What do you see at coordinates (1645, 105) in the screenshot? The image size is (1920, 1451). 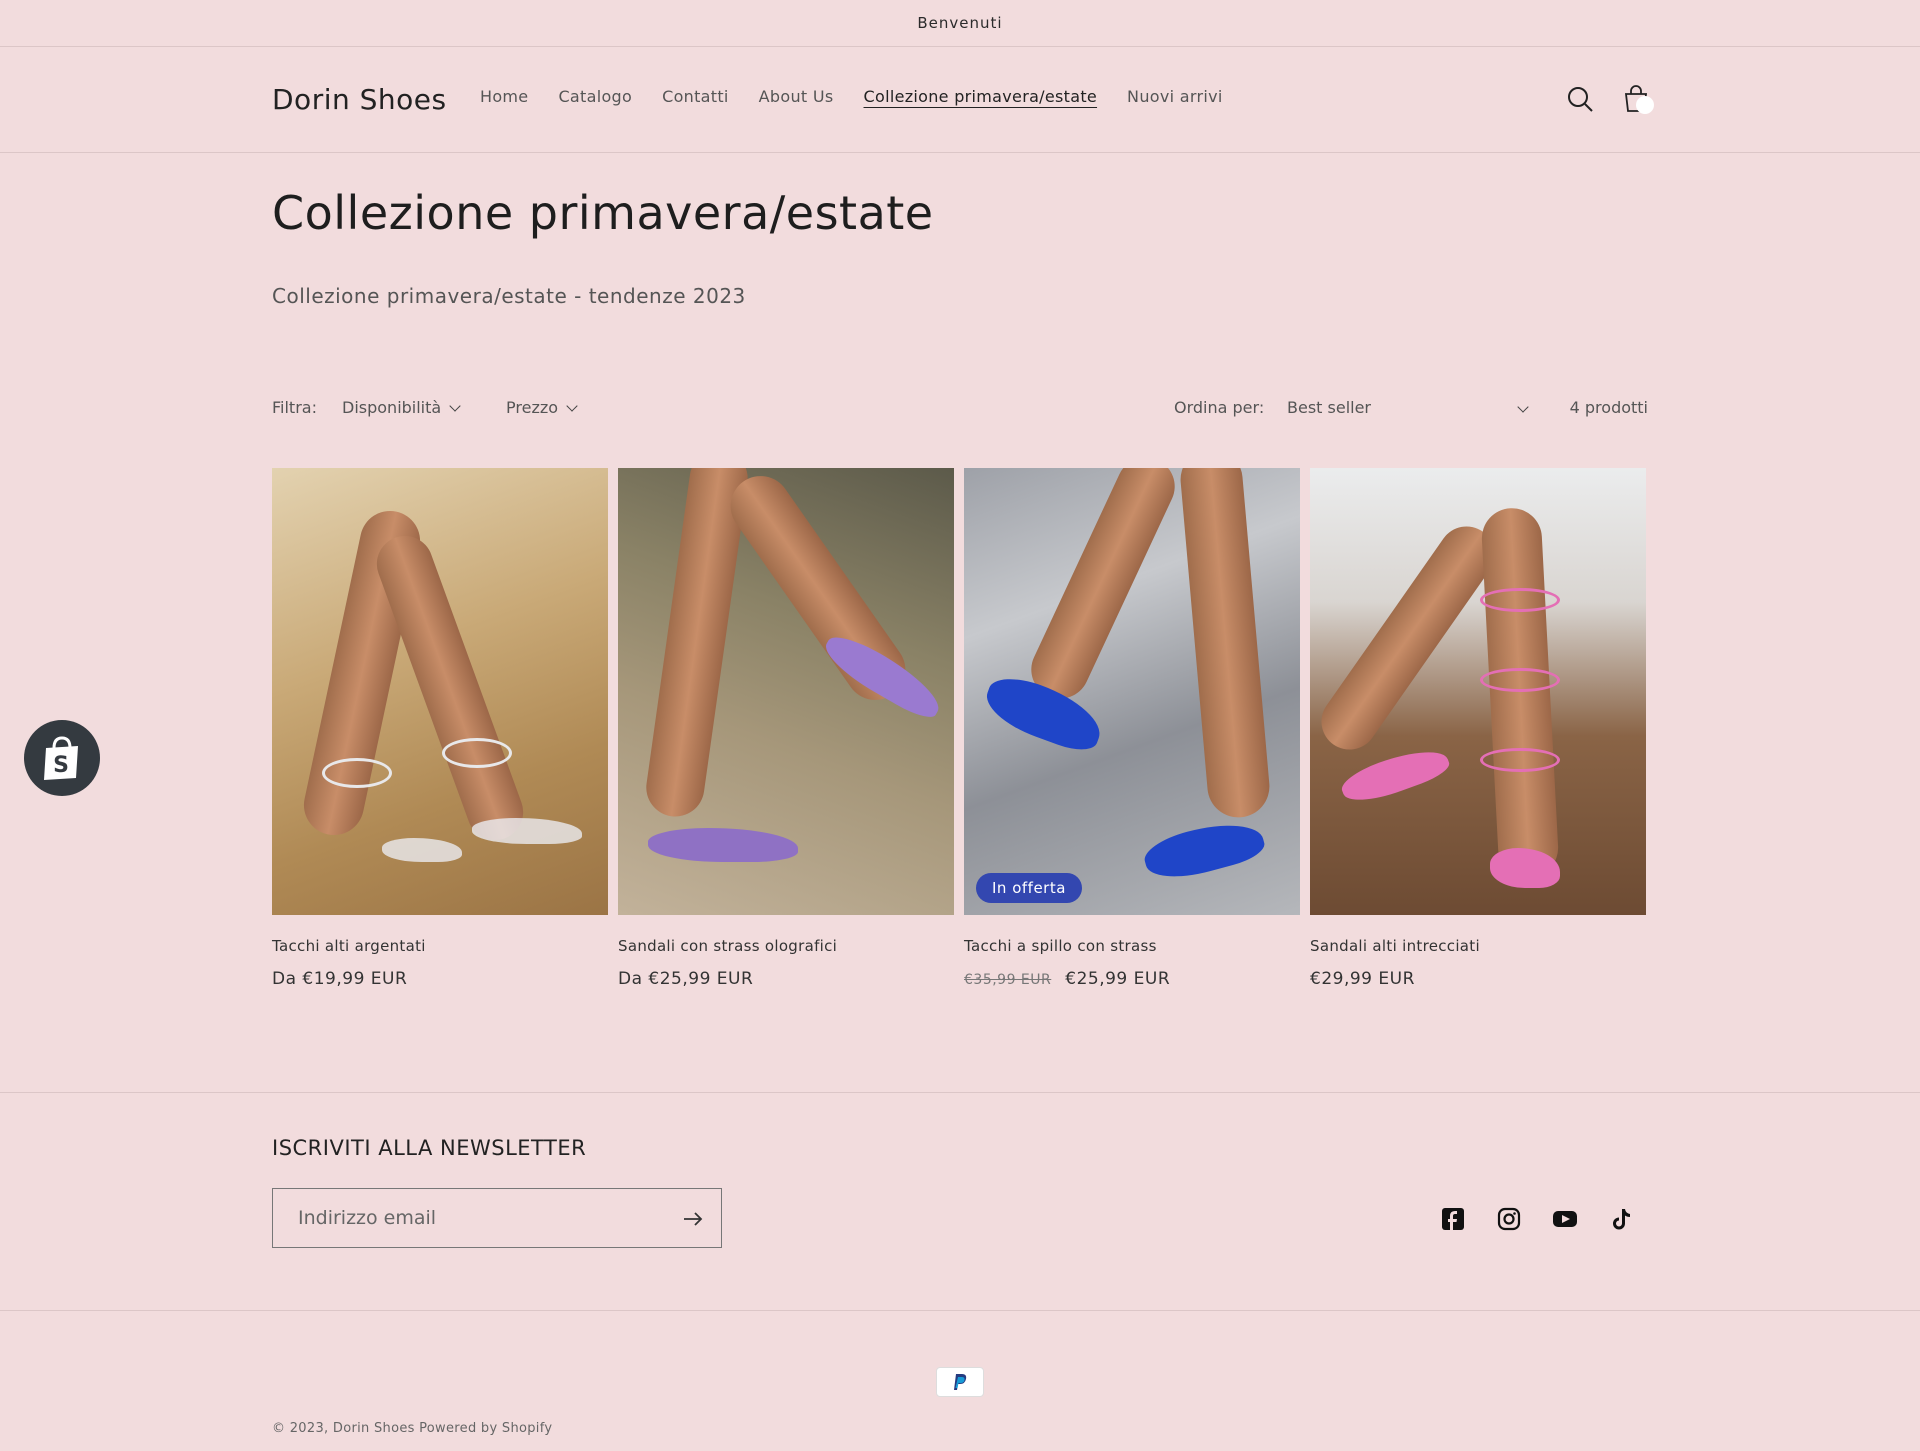 I see `cart-count-dot` at bounding box center [1645, 105].